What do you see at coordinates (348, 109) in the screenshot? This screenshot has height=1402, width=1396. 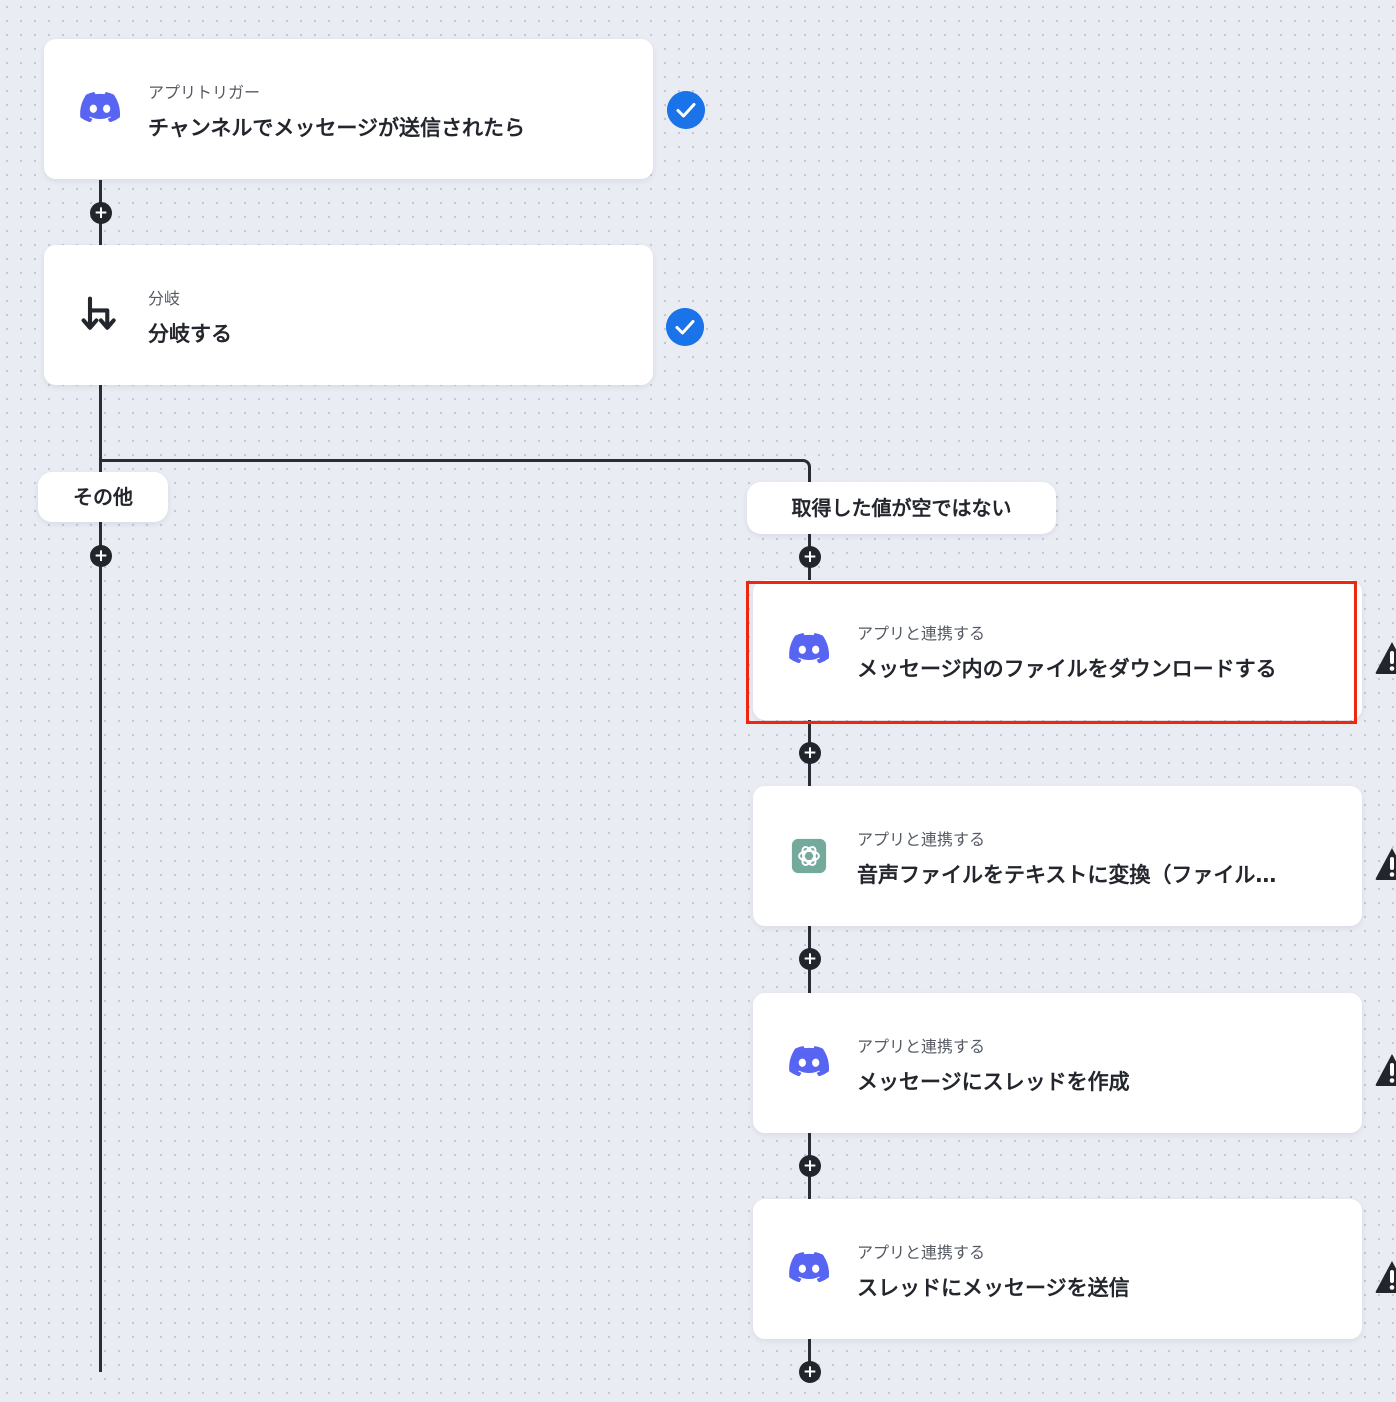 I see `step-card-trigger: アプリトリガー チャンネルでメッセージが送信されたら` at bounding box center [348, 109].